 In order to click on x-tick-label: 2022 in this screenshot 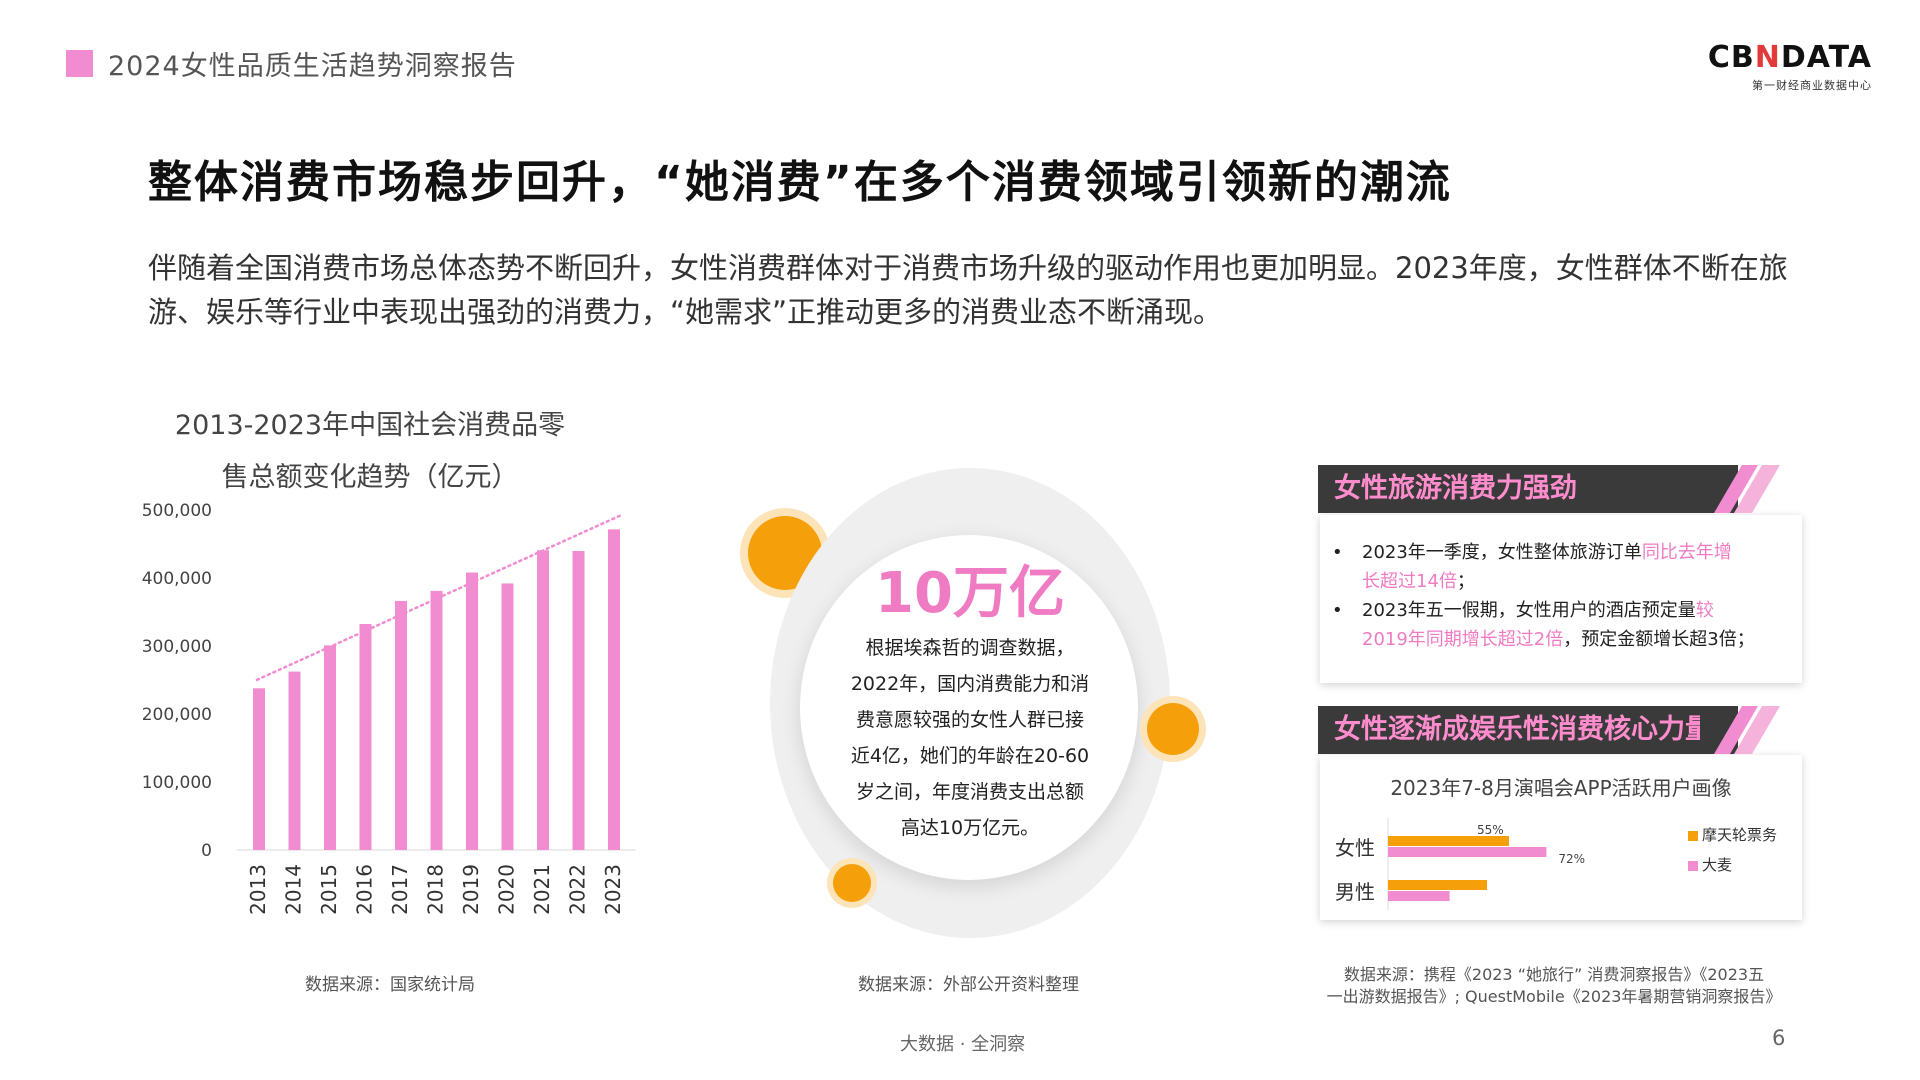, I will do `click(578, 889)`.